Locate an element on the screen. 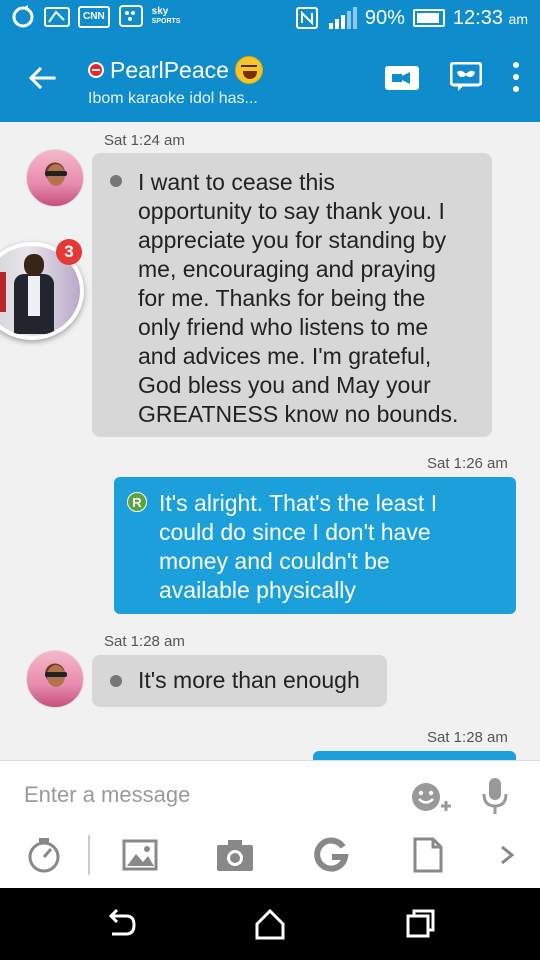 This screenshot has height=960, width=540. chevron-right-icon is located at coordinates (514, 855).